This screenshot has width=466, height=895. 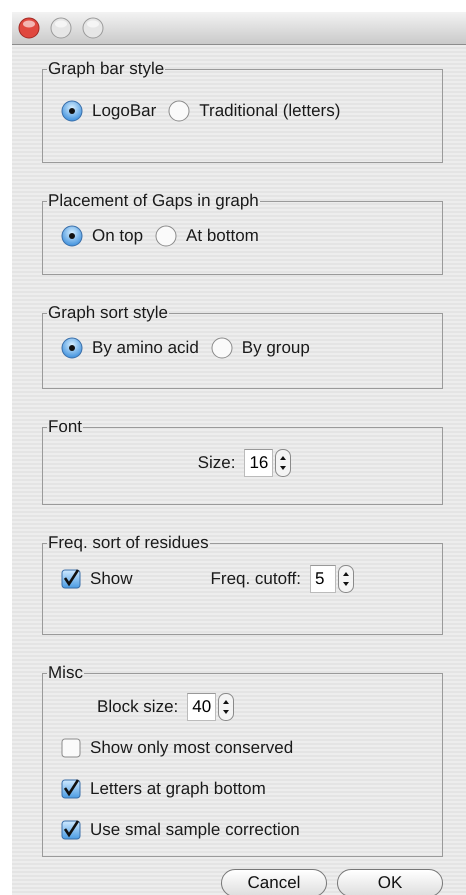 What do you see at coordinates (137, 707) in the screenshot?
I see `field-label: Block size:` at bounding box center [137, 707].